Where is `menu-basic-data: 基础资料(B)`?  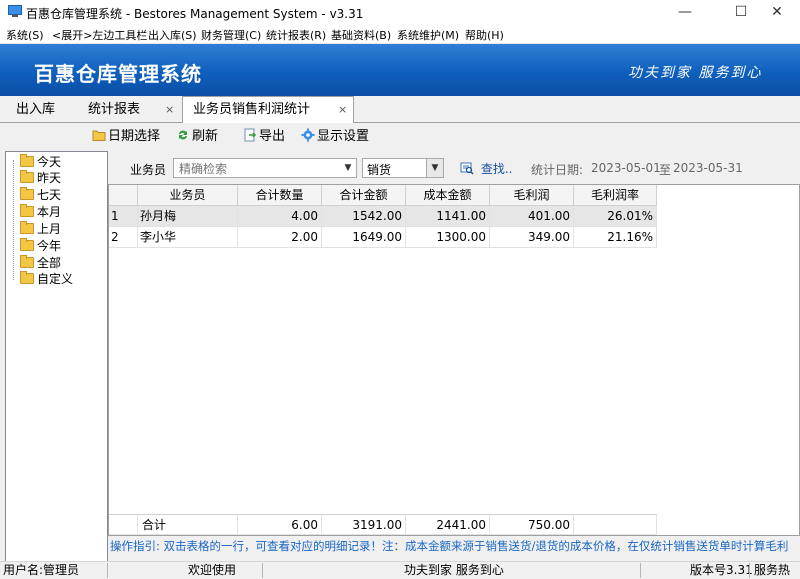 menu-basic-data: 基础资料(B) is located at coordinates (361, 35).